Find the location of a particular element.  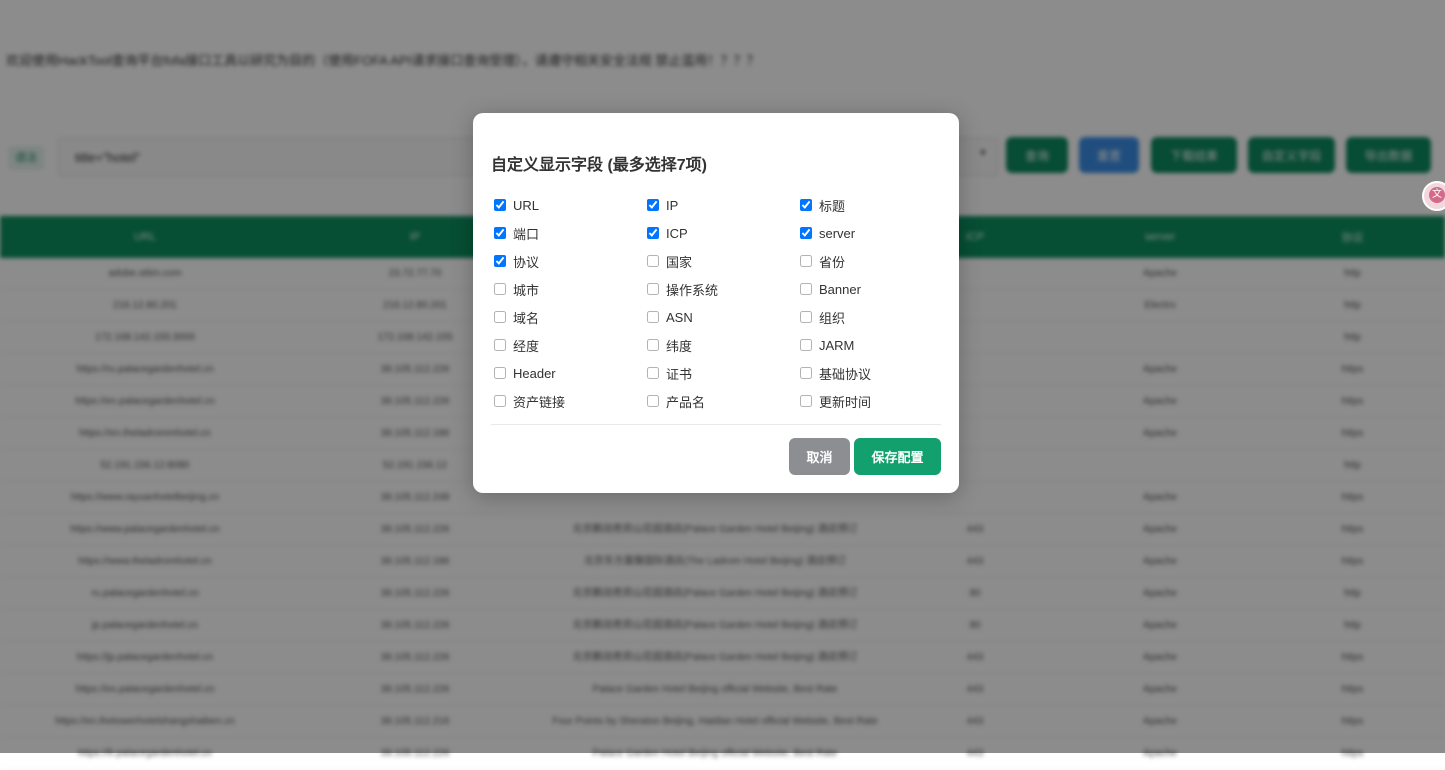

field-label: 省份 is located at coordinates (832, 262).